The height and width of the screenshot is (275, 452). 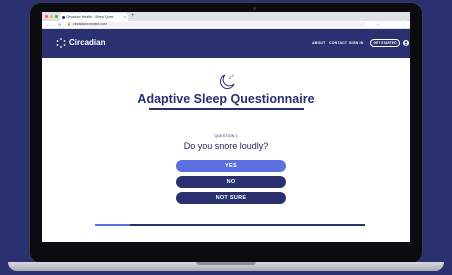 I want to click on browser-toolbar: ← → ⟳ 🔒 circadianconnect.com ☆ ⋮, so click(x=226, y=25).